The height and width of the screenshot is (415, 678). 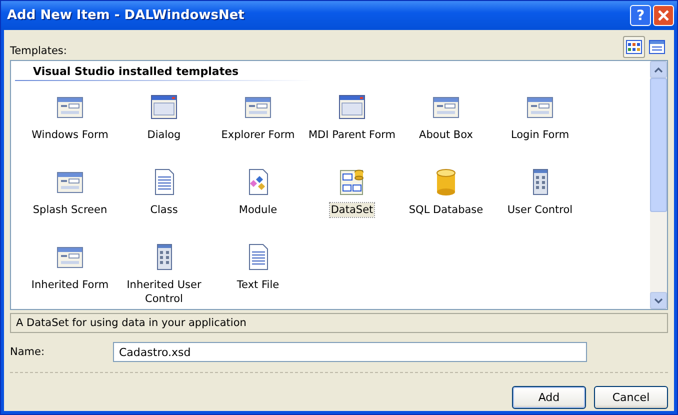 I want to click on template-label: MDI Parent Form, so click(x=352, y=135).